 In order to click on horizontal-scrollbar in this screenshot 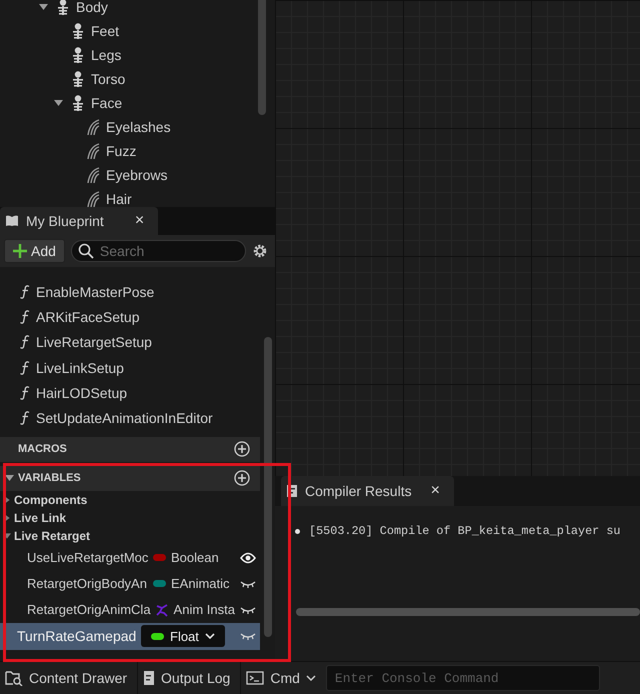, I will do `click(468, 612)`.